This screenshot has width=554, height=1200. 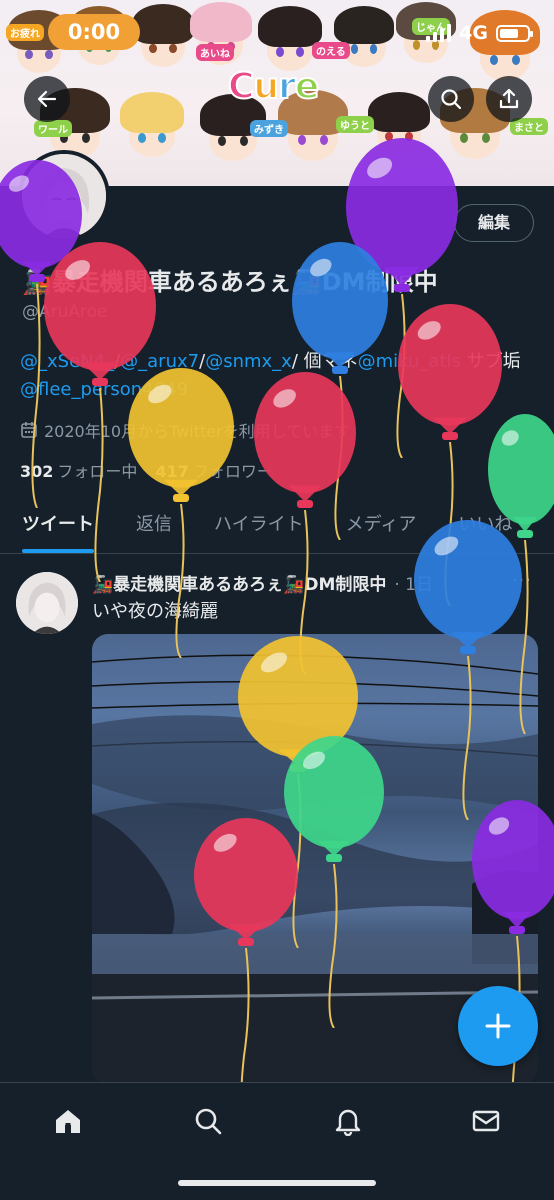 I want to click on bio-mention: @_arux7, so click(x=159, y=361).